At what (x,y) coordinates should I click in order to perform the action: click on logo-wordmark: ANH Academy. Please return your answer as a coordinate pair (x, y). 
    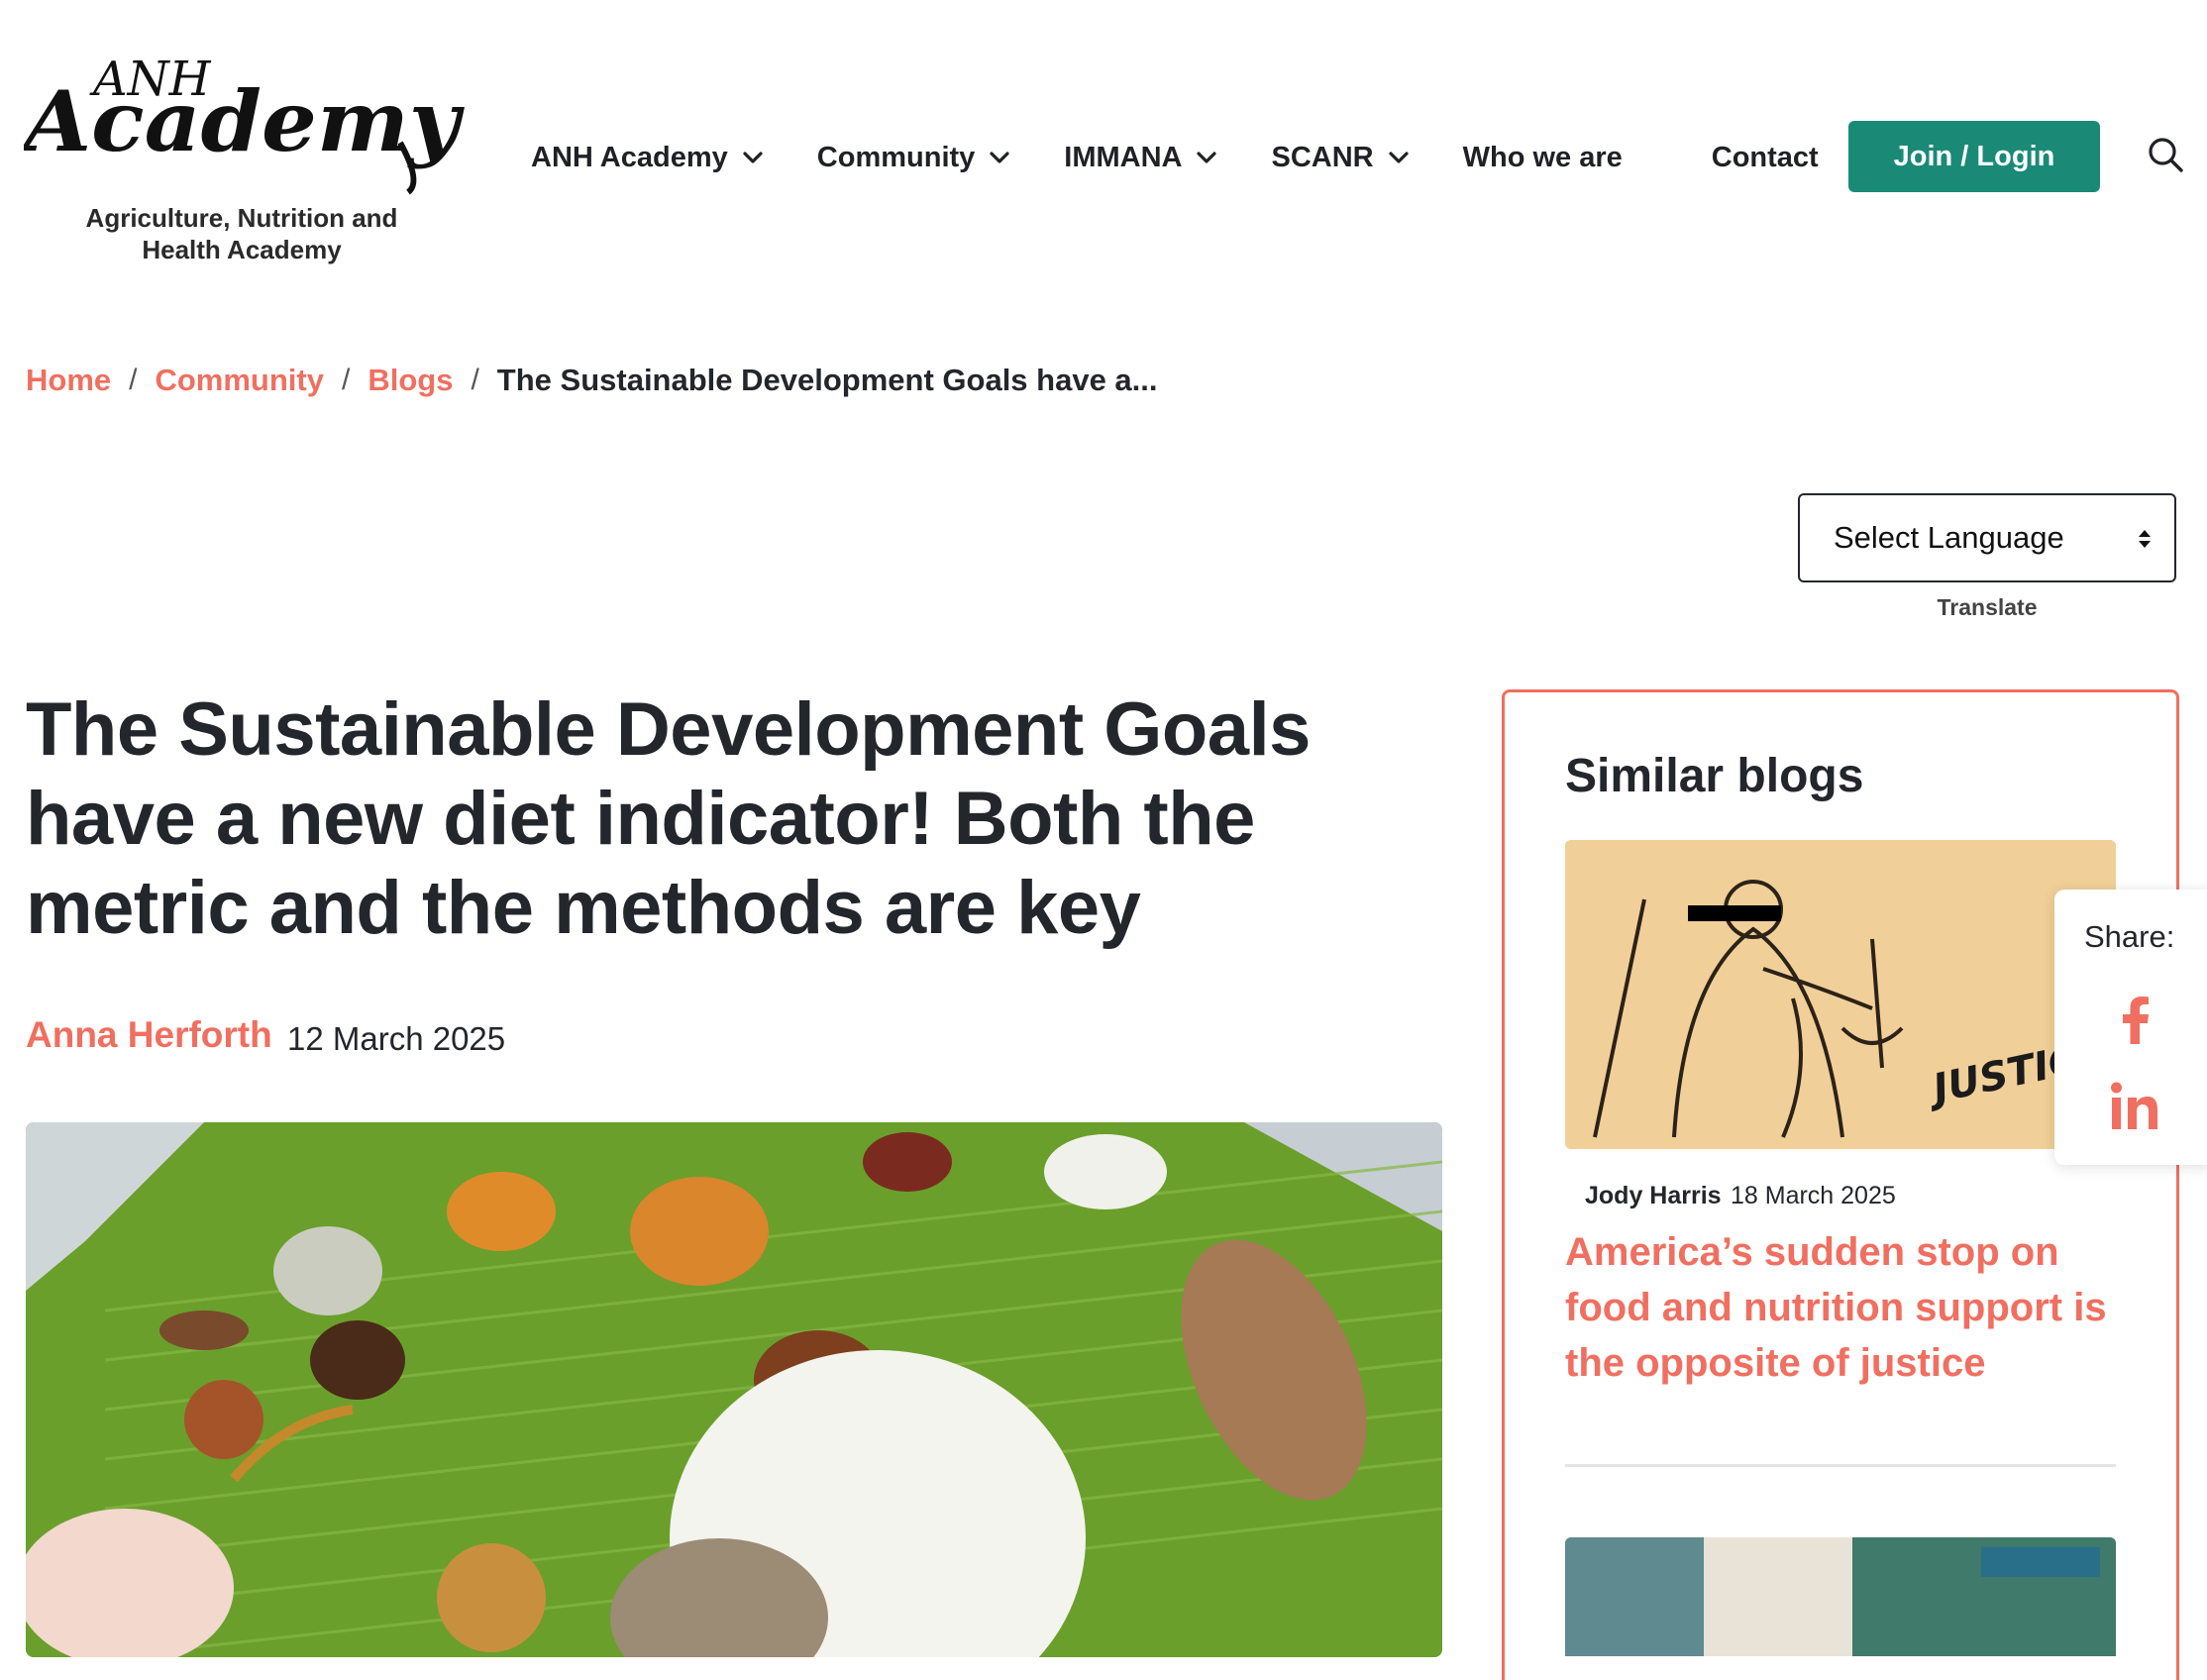
    Looking at the image, I should click on (245, 123).